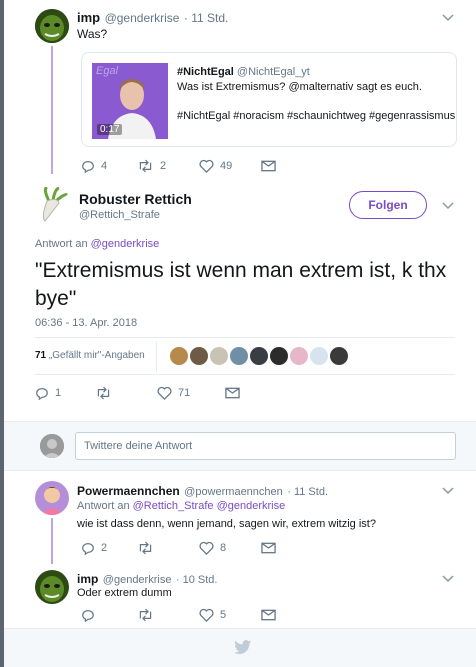 This screenshot has height=667, width=476. I want to click on main-tweet-timestamp: 06:36 - 13. Apr. 2018, so click(86, 323).